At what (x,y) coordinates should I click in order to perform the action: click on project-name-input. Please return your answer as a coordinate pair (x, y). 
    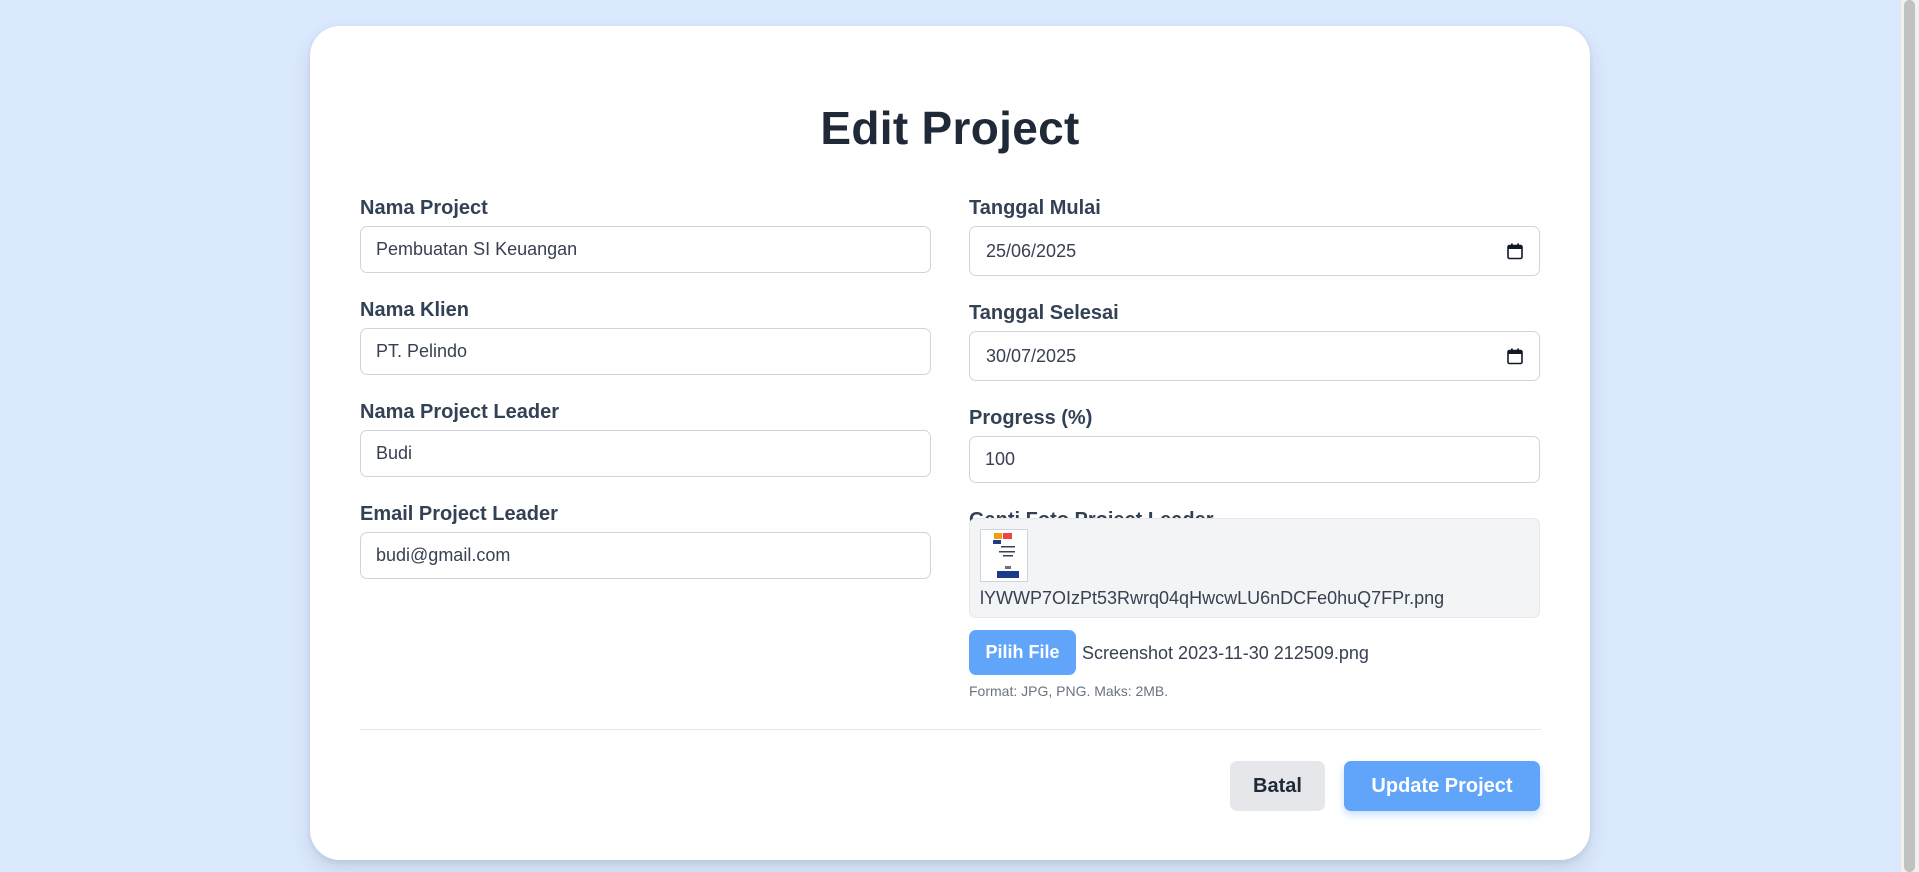
    Looking at the image, I should click on (645, 249).